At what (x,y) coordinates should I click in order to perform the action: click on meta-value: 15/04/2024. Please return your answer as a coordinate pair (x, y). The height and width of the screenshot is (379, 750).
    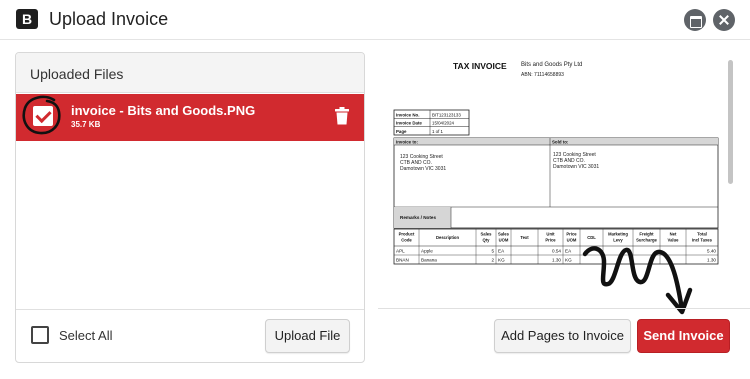
    Looking at the image, I should click on (443, 123).